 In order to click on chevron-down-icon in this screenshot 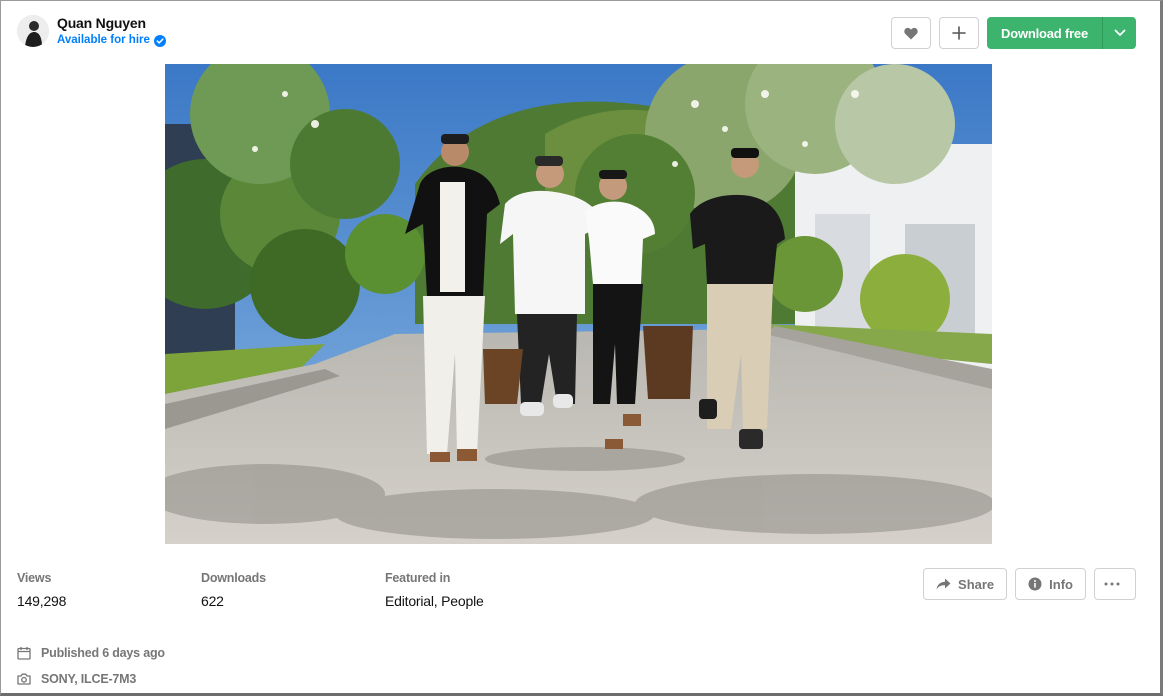, I will do `click(1119, 32)`.